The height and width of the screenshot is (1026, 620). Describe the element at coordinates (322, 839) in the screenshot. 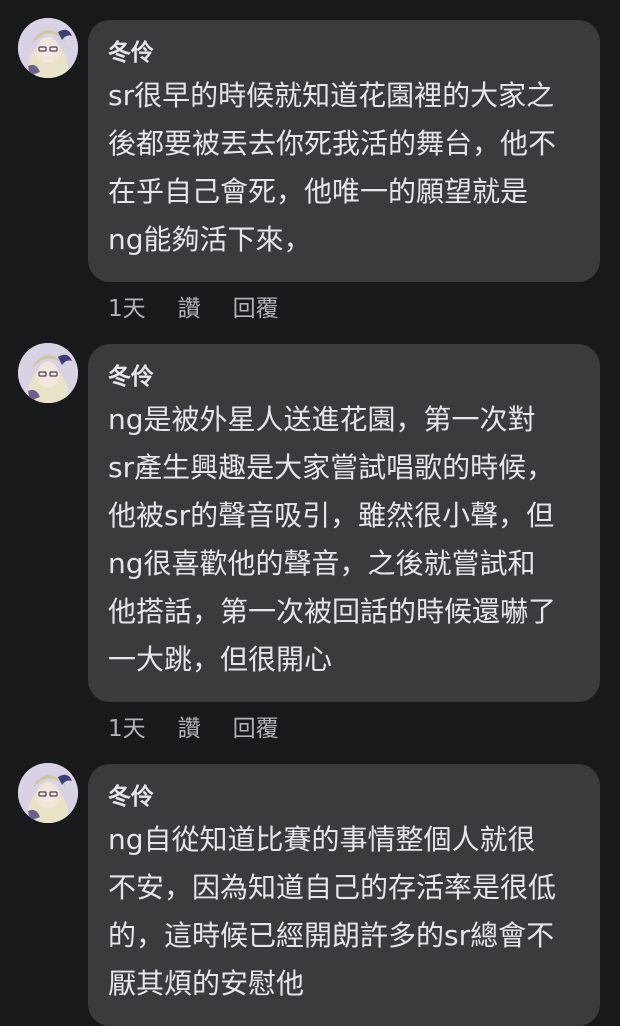

I see `comment-text-line: ng自從知道比賽的事情整個人就很` at that location.